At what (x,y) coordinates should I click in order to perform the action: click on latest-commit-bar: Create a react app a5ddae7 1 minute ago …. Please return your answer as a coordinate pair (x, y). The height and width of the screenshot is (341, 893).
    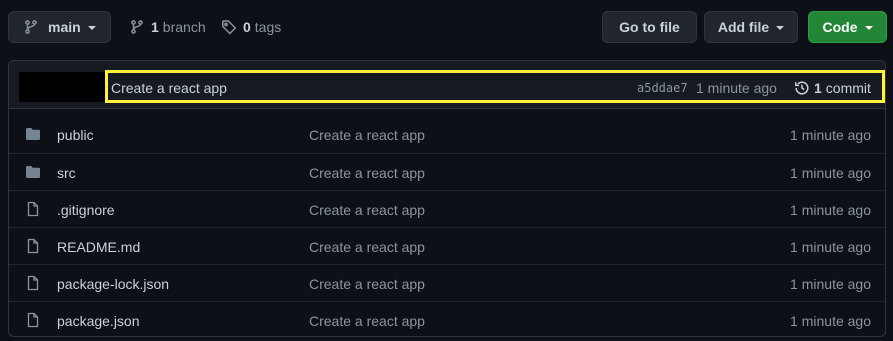
    Looking at the image, I should click on (447, 85).